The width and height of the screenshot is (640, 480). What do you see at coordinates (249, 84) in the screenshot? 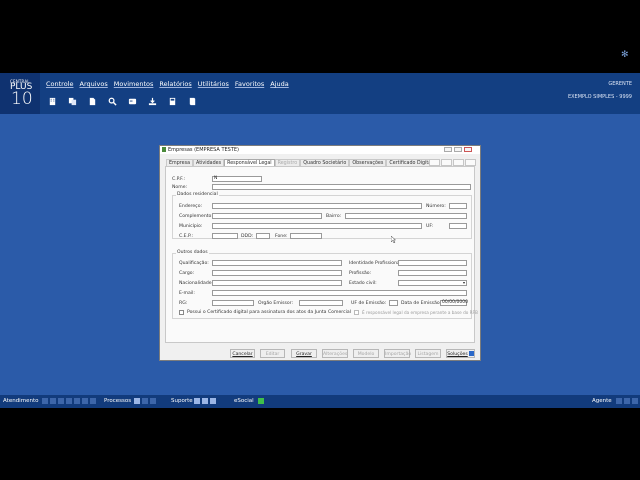
I see `menu-favoritos: Favoritos` at bounding box center [249, 84].